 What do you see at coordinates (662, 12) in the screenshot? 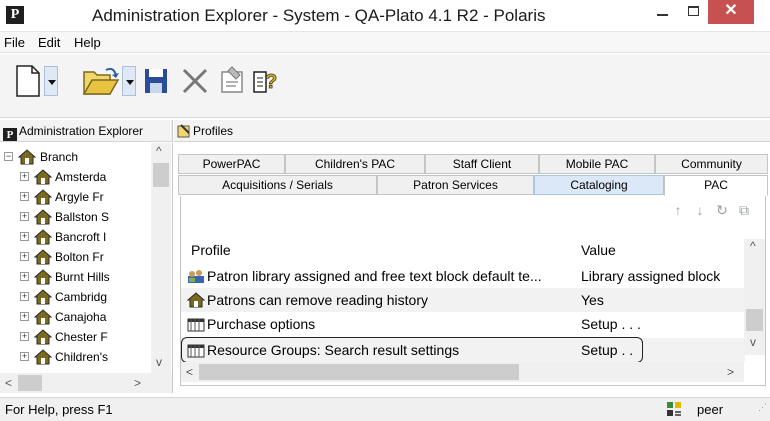
I see `minimize-button` at bounding box center [662, 12].